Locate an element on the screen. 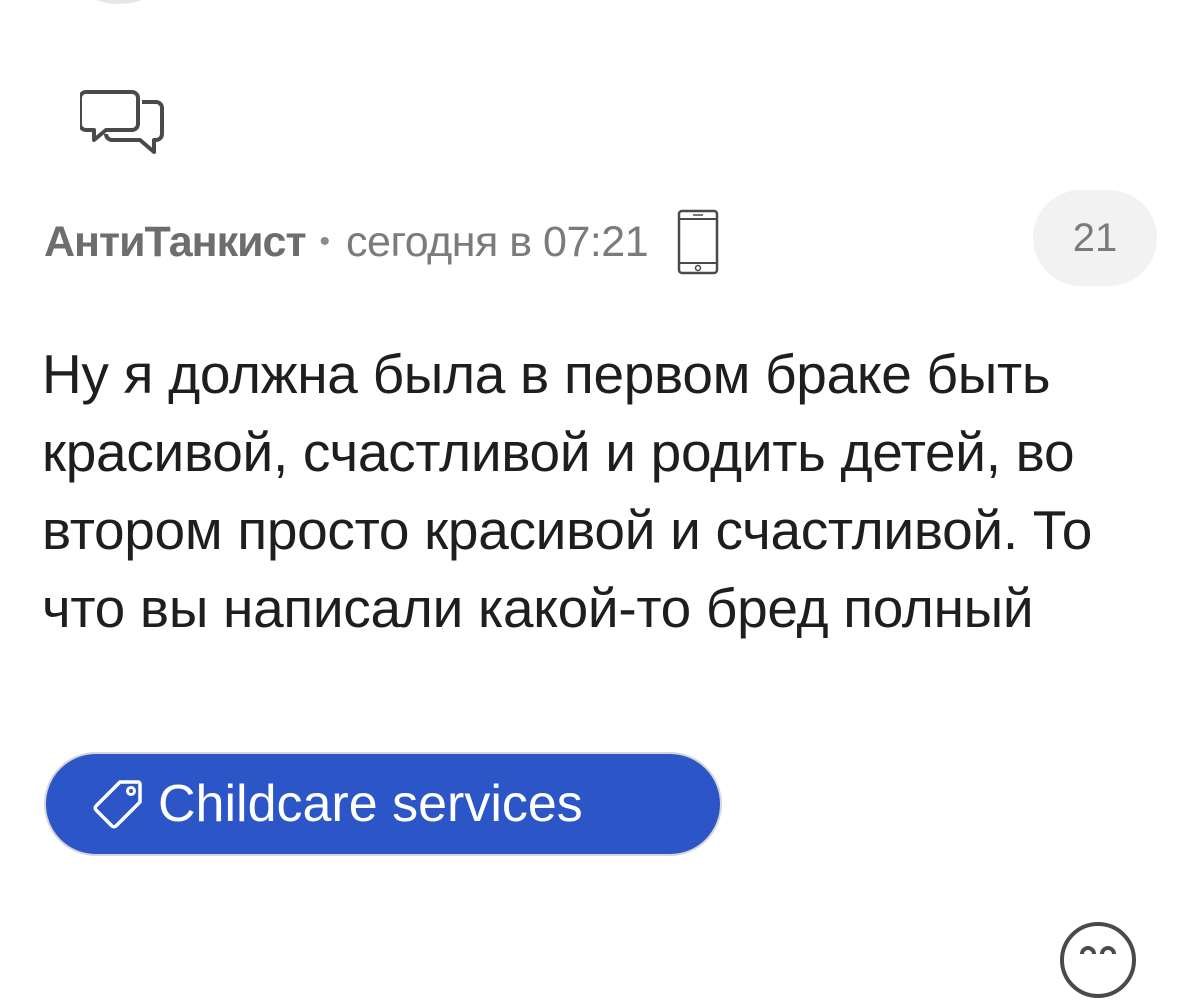  tag-label: Childcare services is located at coordinates (370, 804).